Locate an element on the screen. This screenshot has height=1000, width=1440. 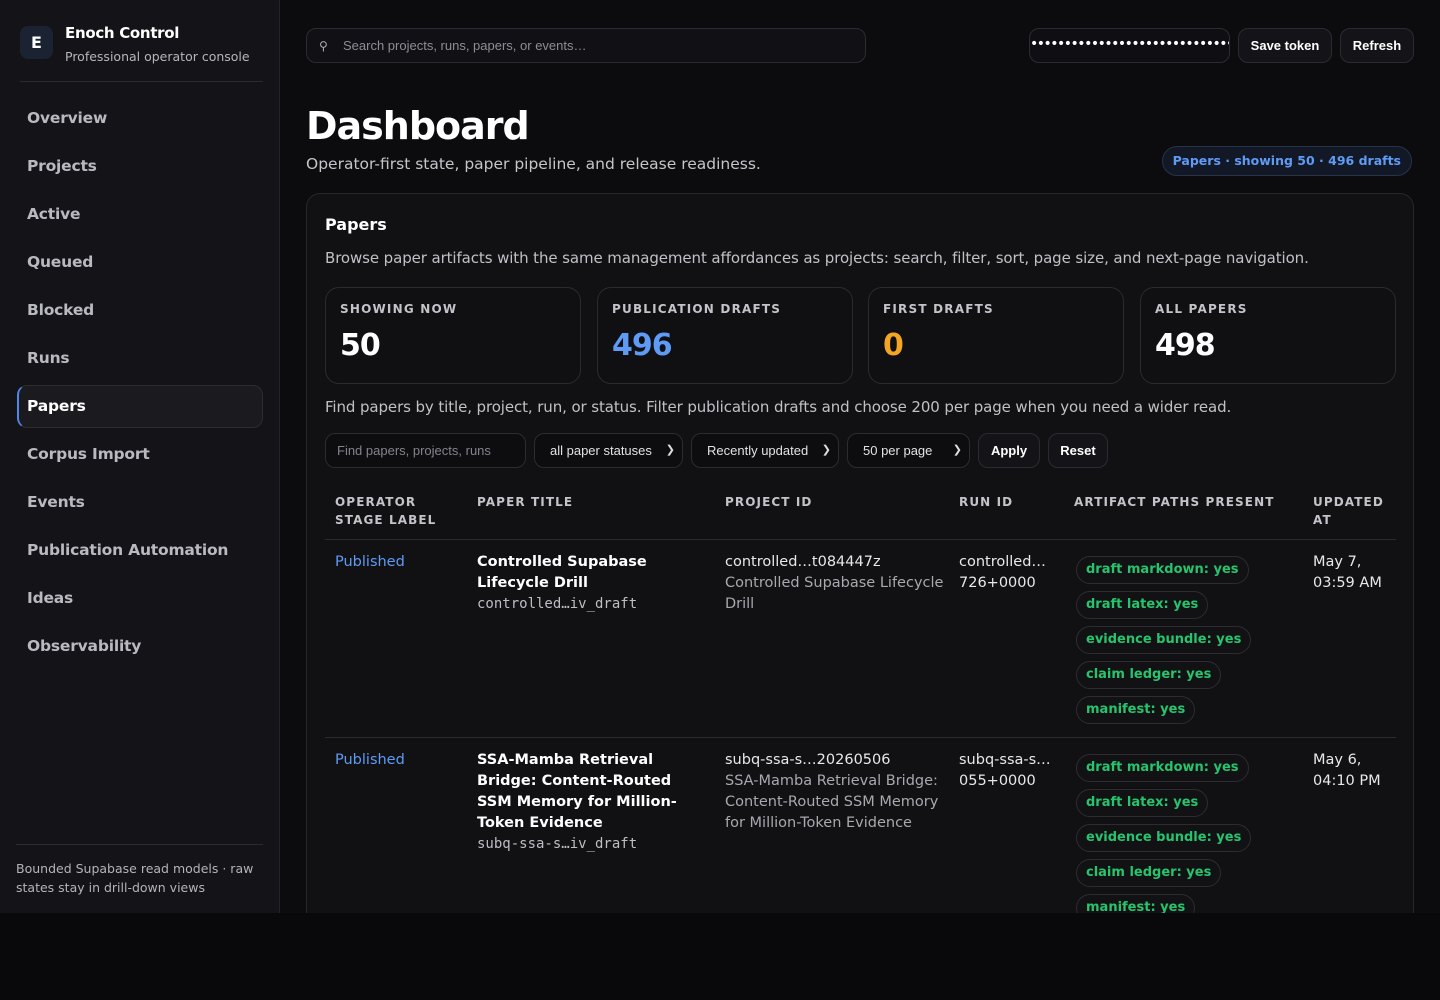
status-pill: Papers · showing 50 · 496 drafts is located at coordinates (1286, 161).